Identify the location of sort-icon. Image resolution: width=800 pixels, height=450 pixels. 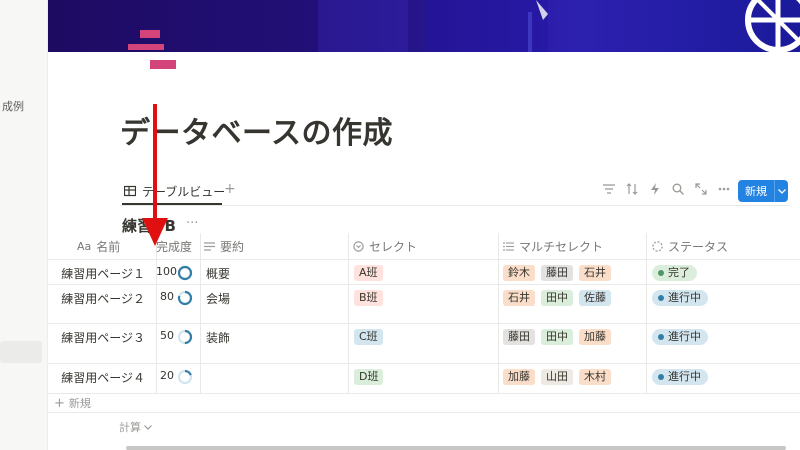
(632, 189).